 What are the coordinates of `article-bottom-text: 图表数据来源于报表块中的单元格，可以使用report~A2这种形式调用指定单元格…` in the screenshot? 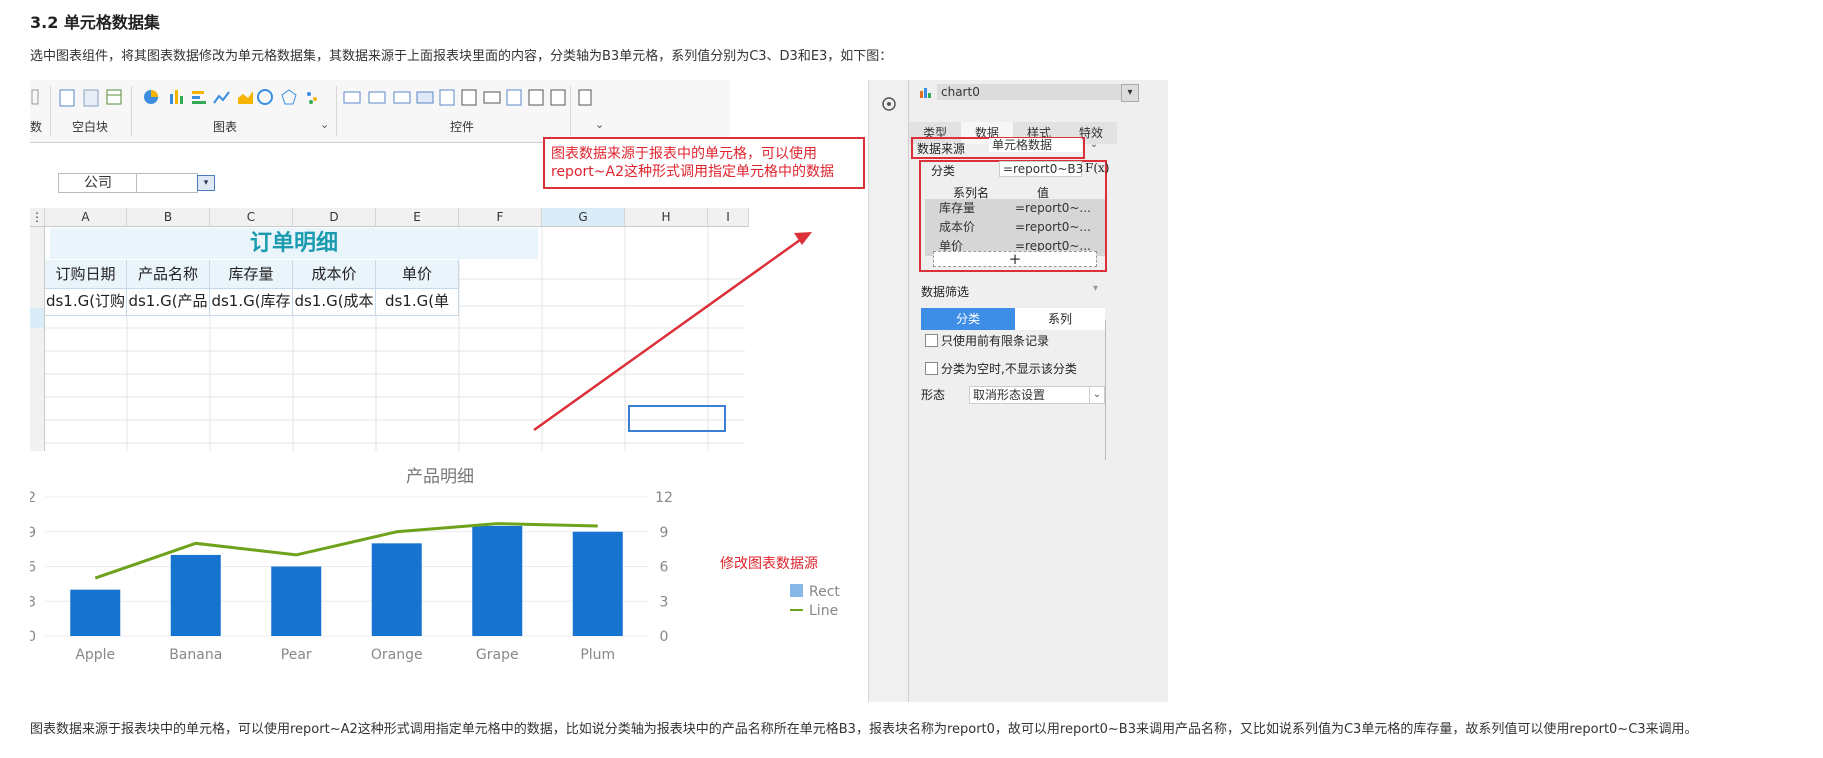 It's located at (864, 729).